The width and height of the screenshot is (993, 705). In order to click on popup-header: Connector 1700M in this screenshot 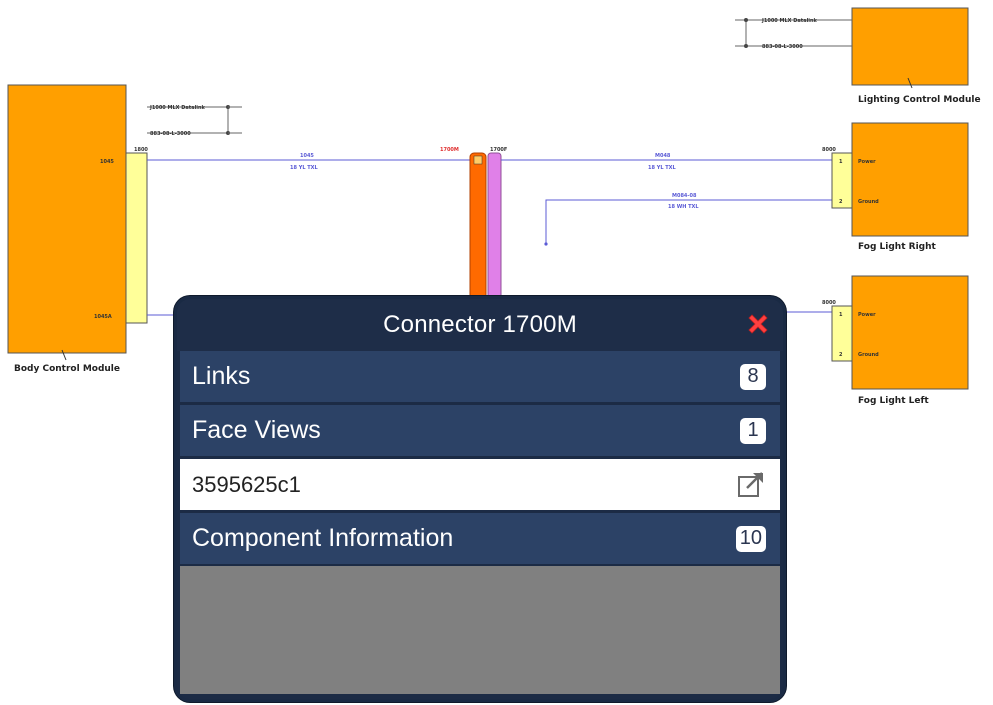, I will do `click(480, 325)`.